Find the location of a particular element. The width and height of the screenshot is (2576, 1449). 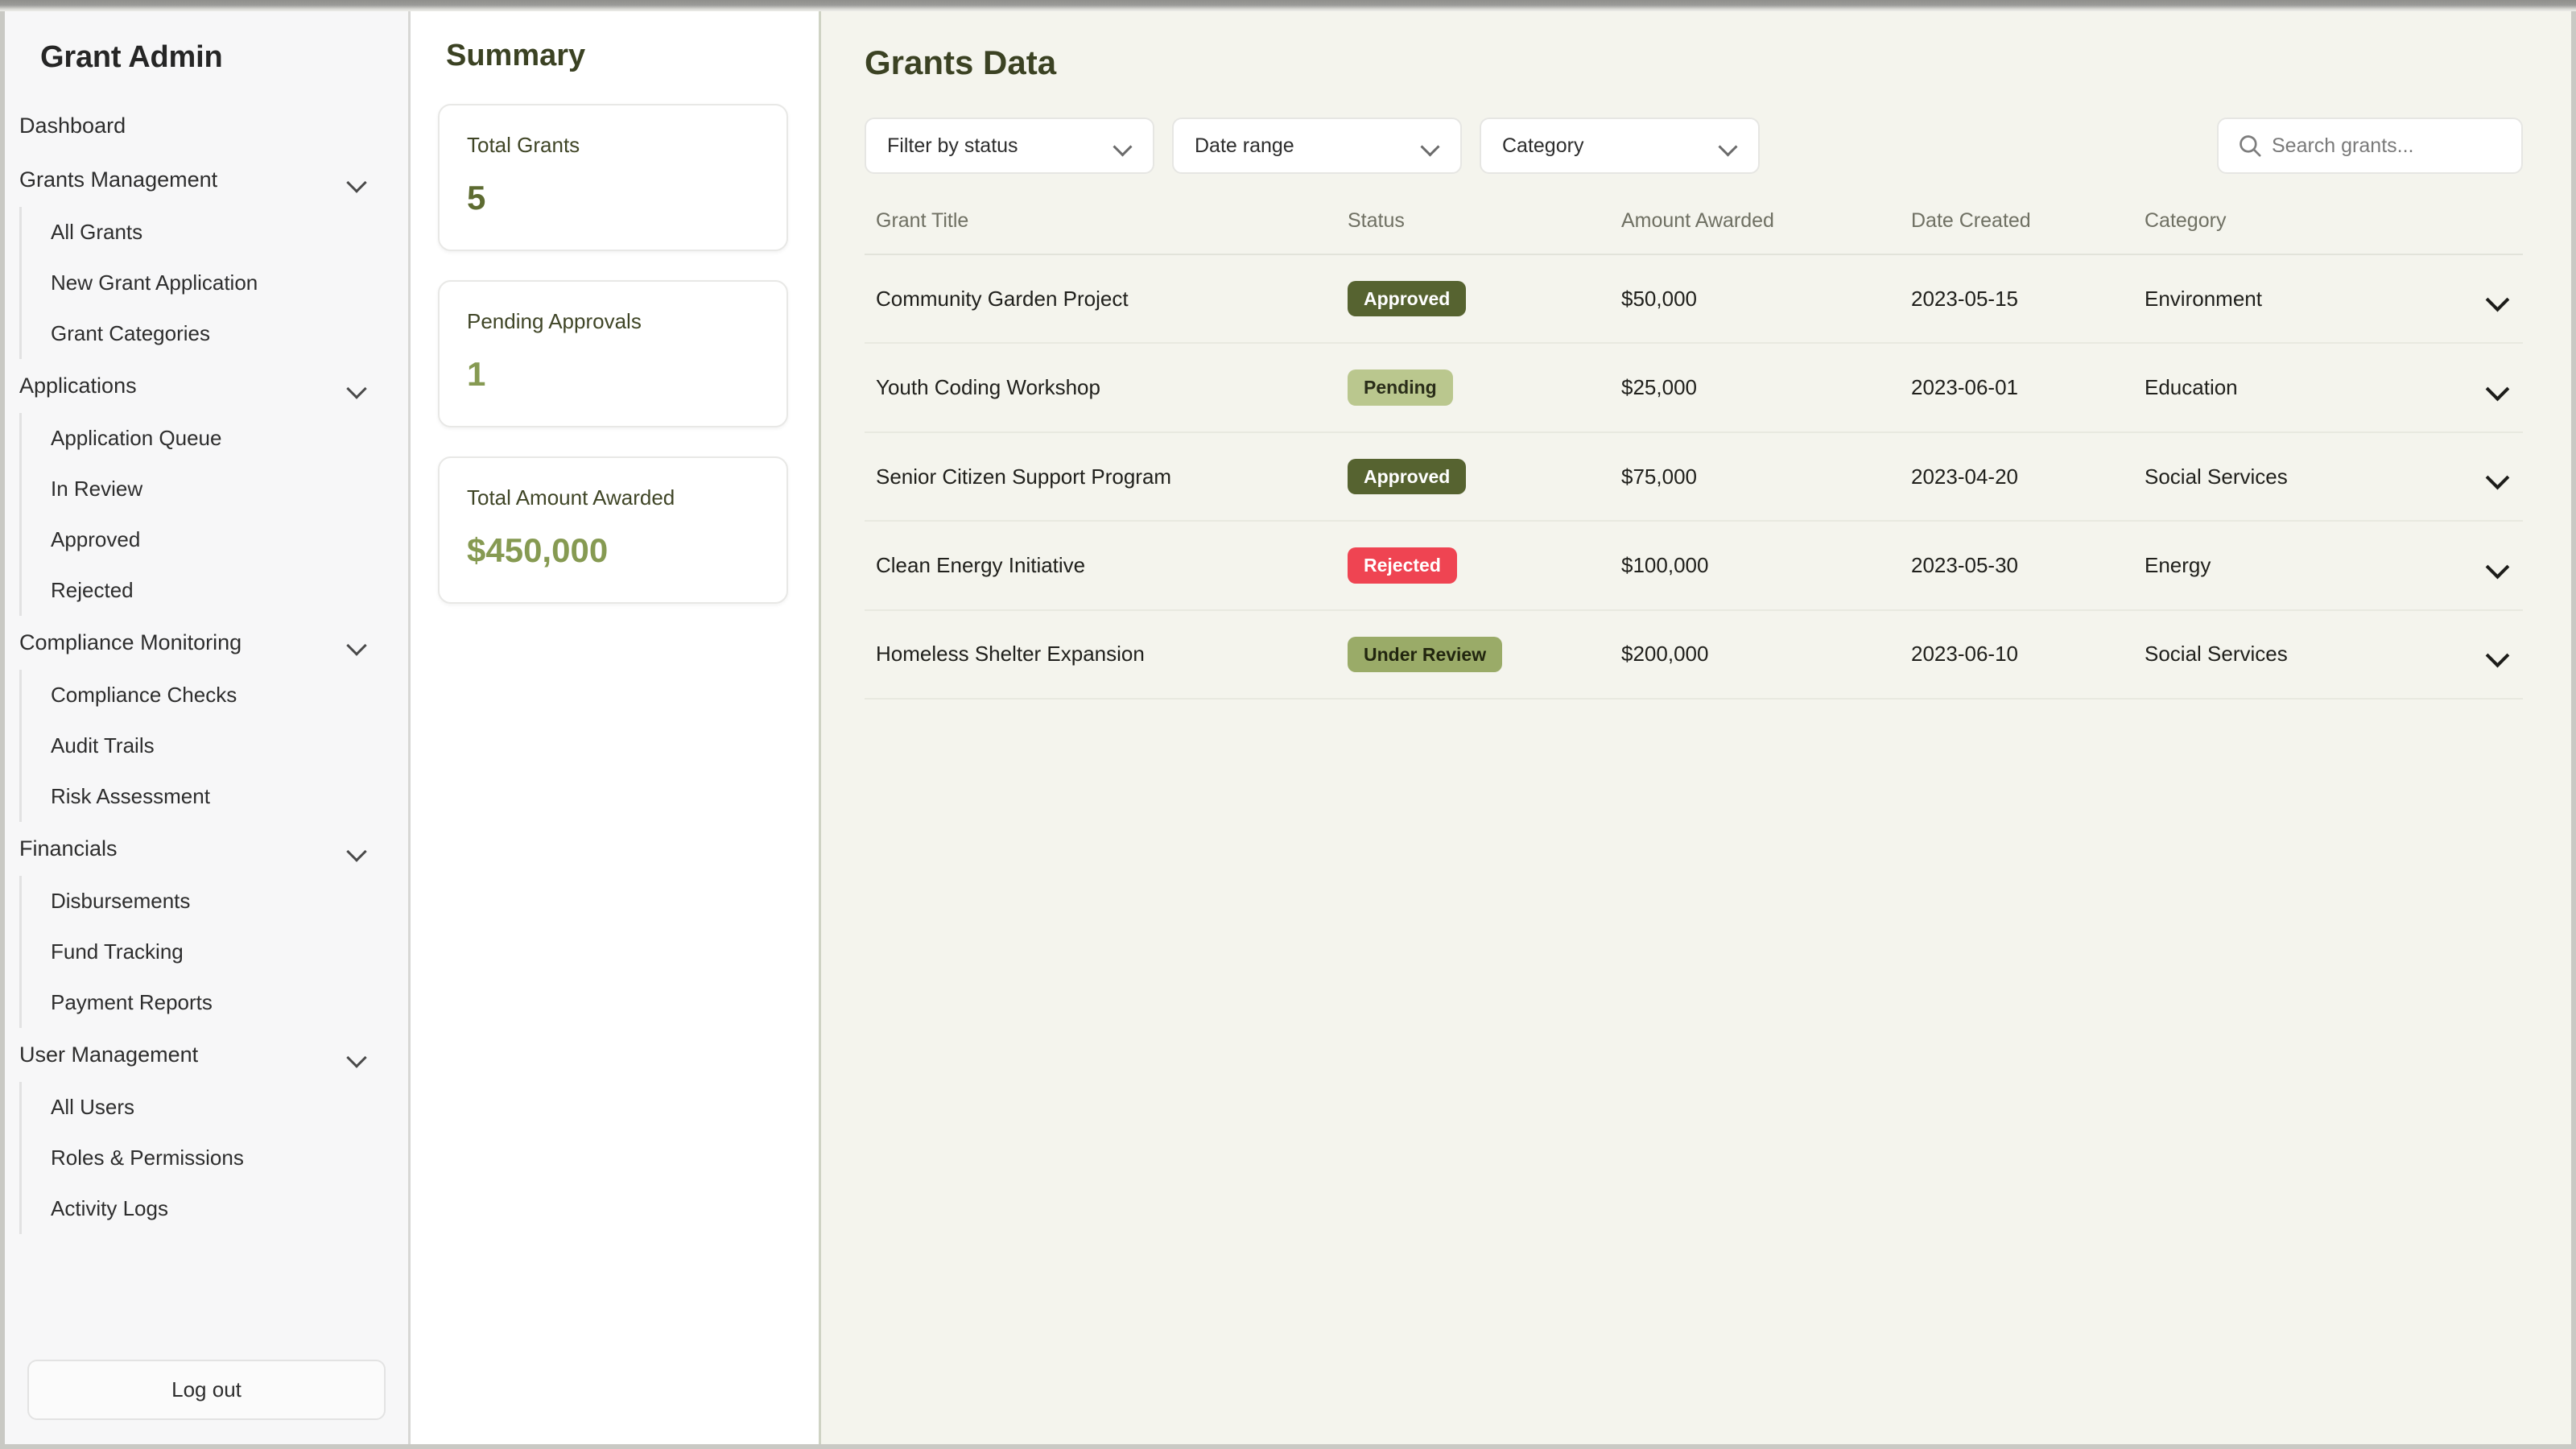

search-box is located at coordinates (2370, 146).